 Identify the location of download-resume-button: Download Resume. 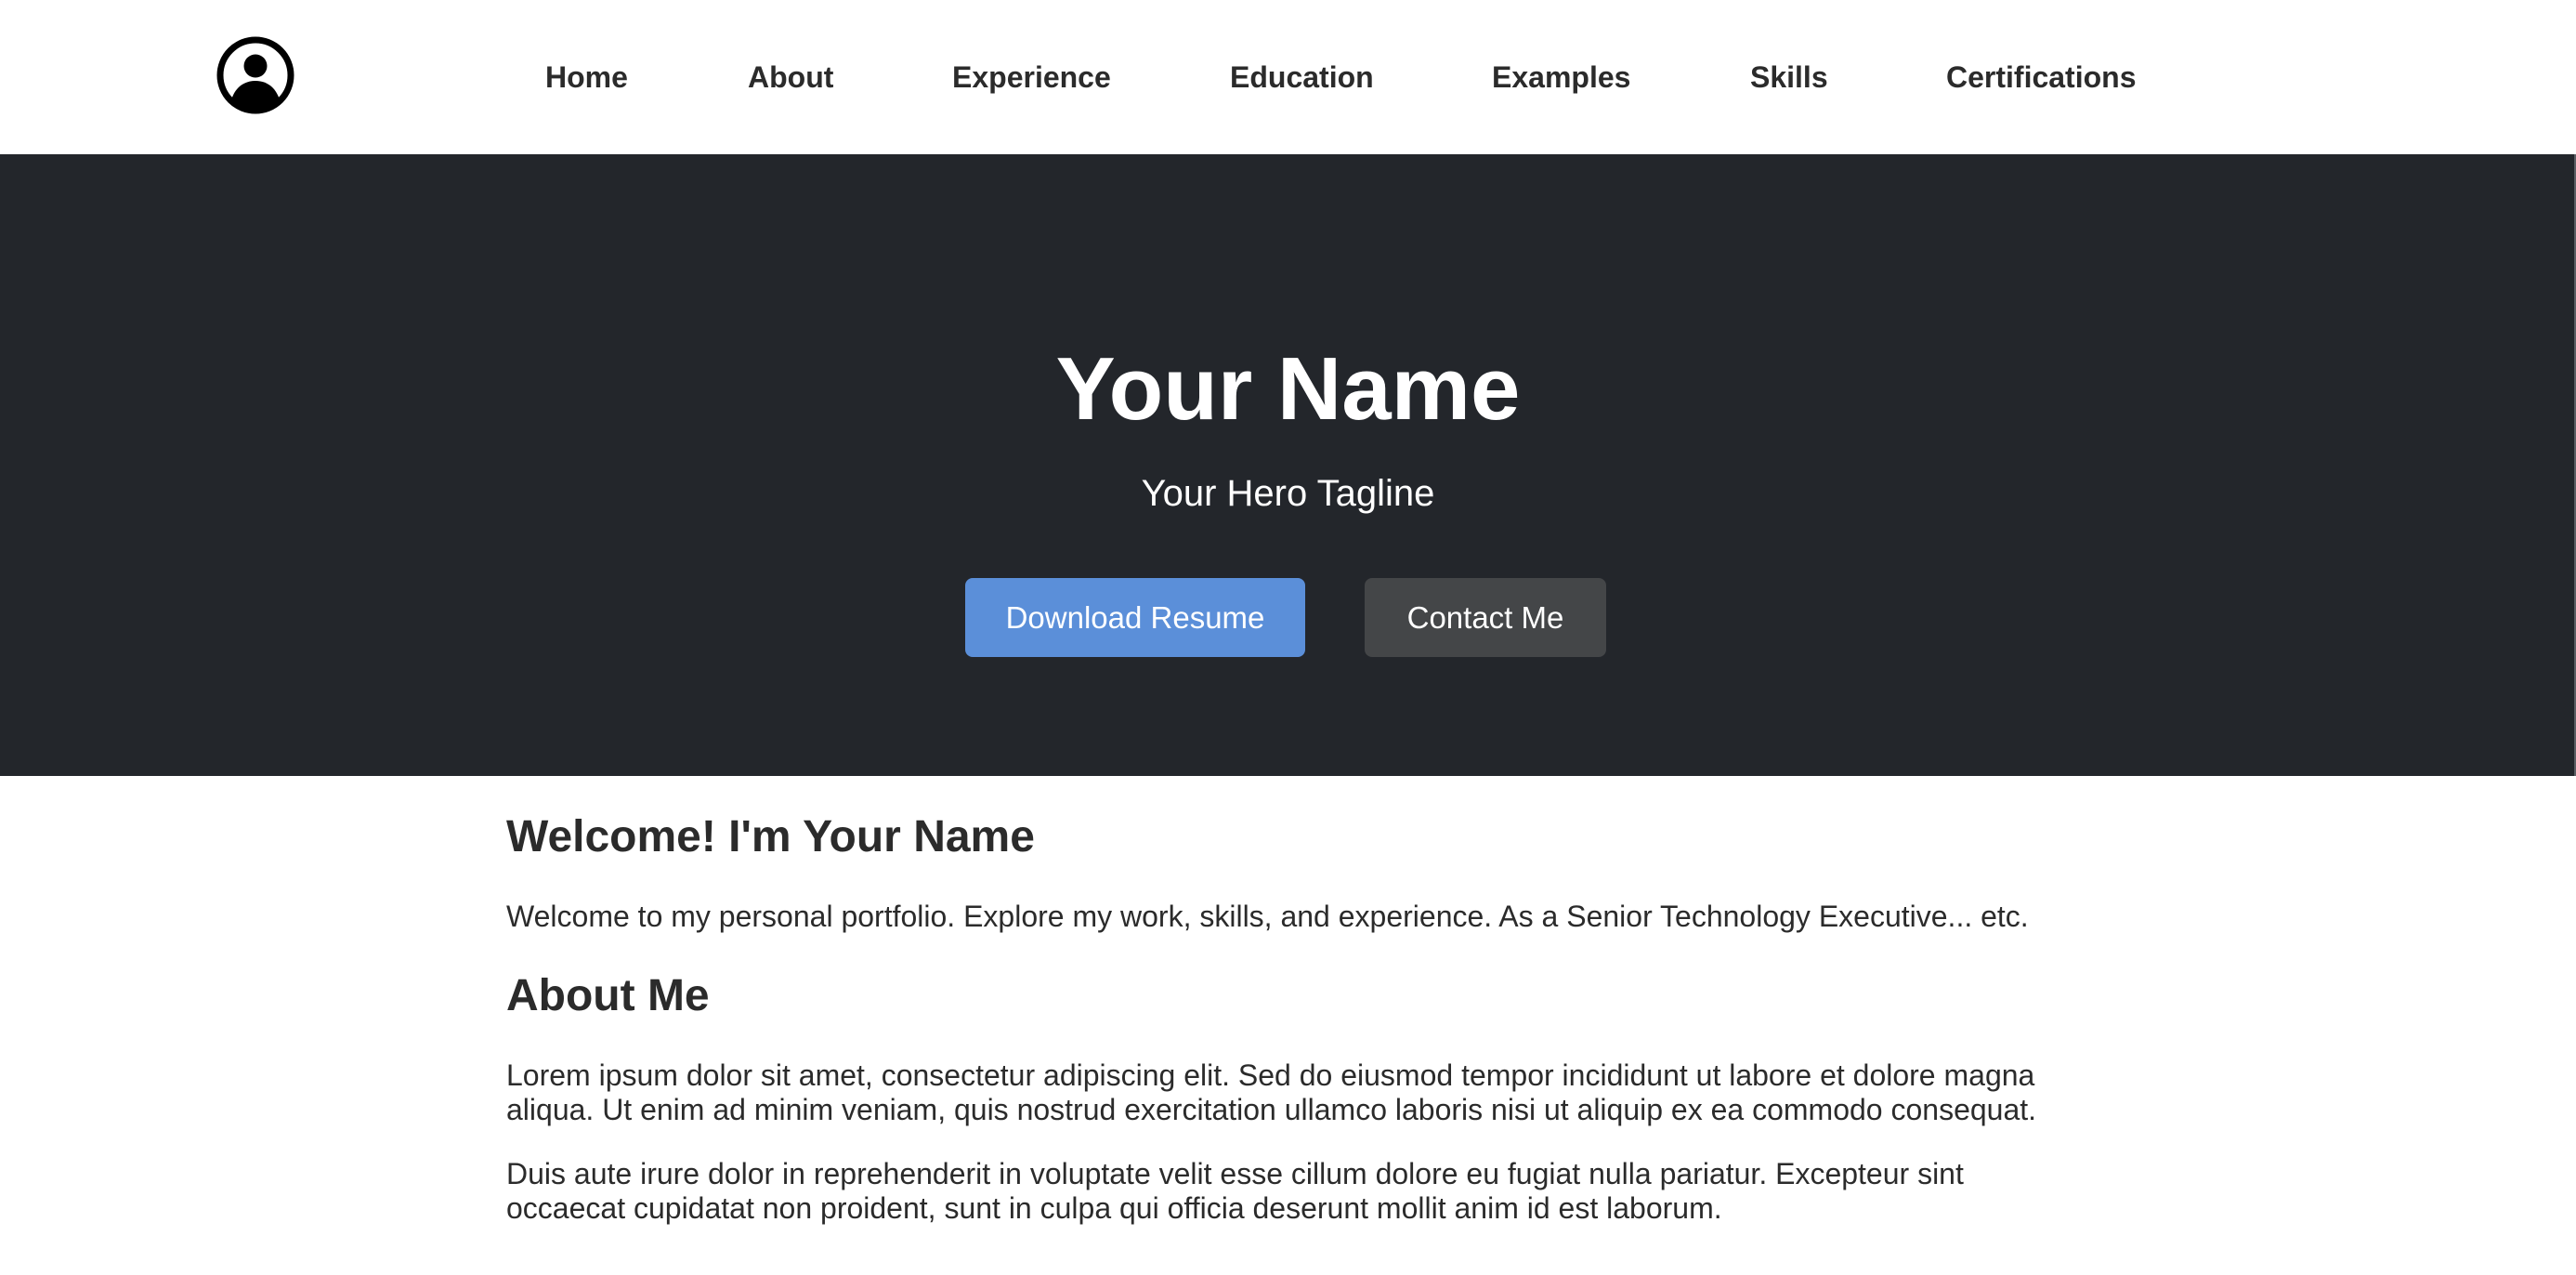
(1135, 617).